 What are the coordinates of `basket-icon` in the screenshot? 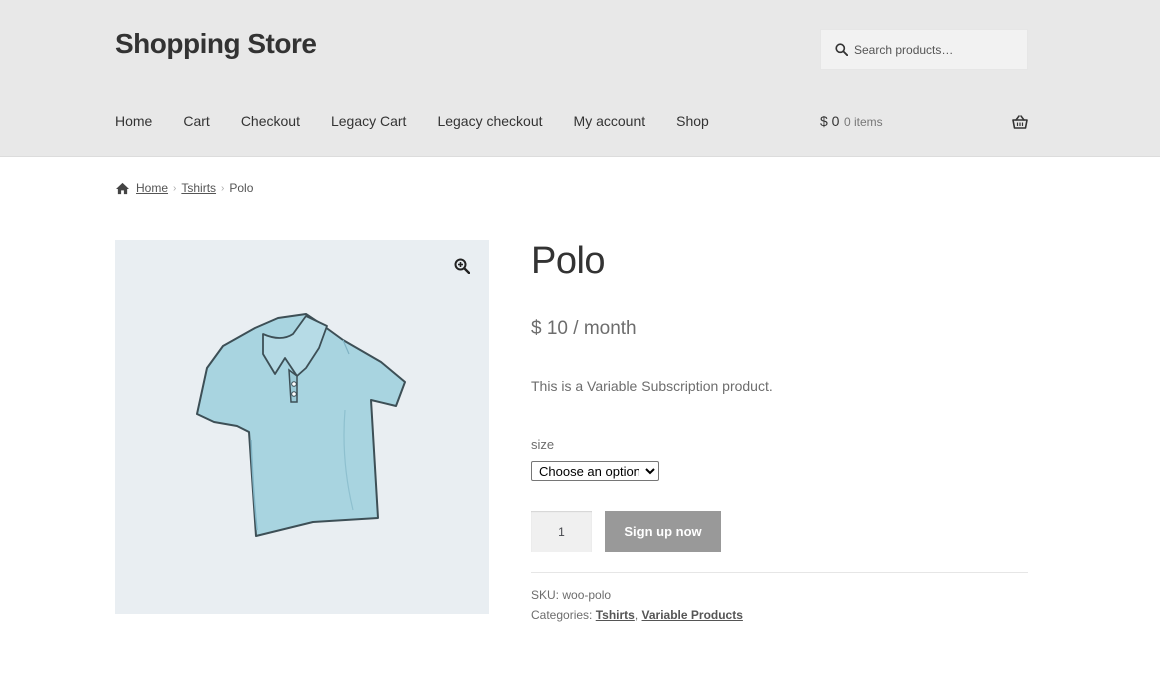 It's located at (1020, 122).